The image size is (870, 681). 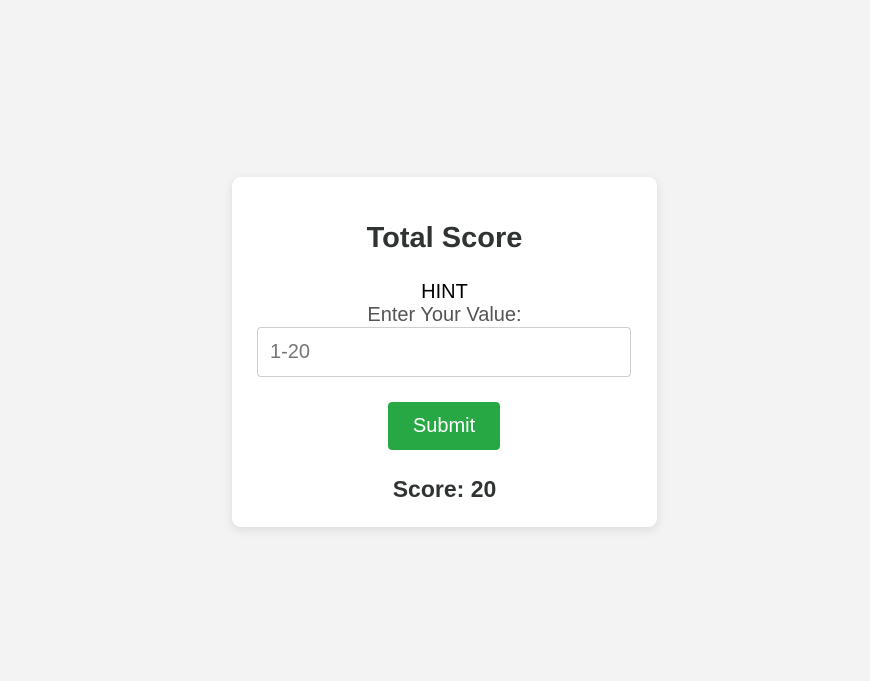 What do you see at coordinates (444, 238) in the screenshot?
I see `card-title: Total Score` at bounding box center [444, 238].